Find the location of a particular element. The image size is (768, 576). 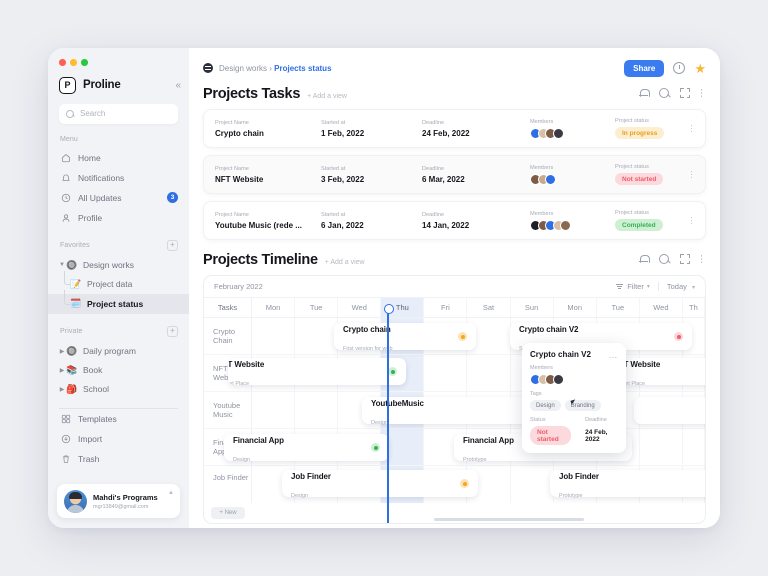

sidebar-item-project-status: 🗓️ Project status is located at coordinates (118, 301).